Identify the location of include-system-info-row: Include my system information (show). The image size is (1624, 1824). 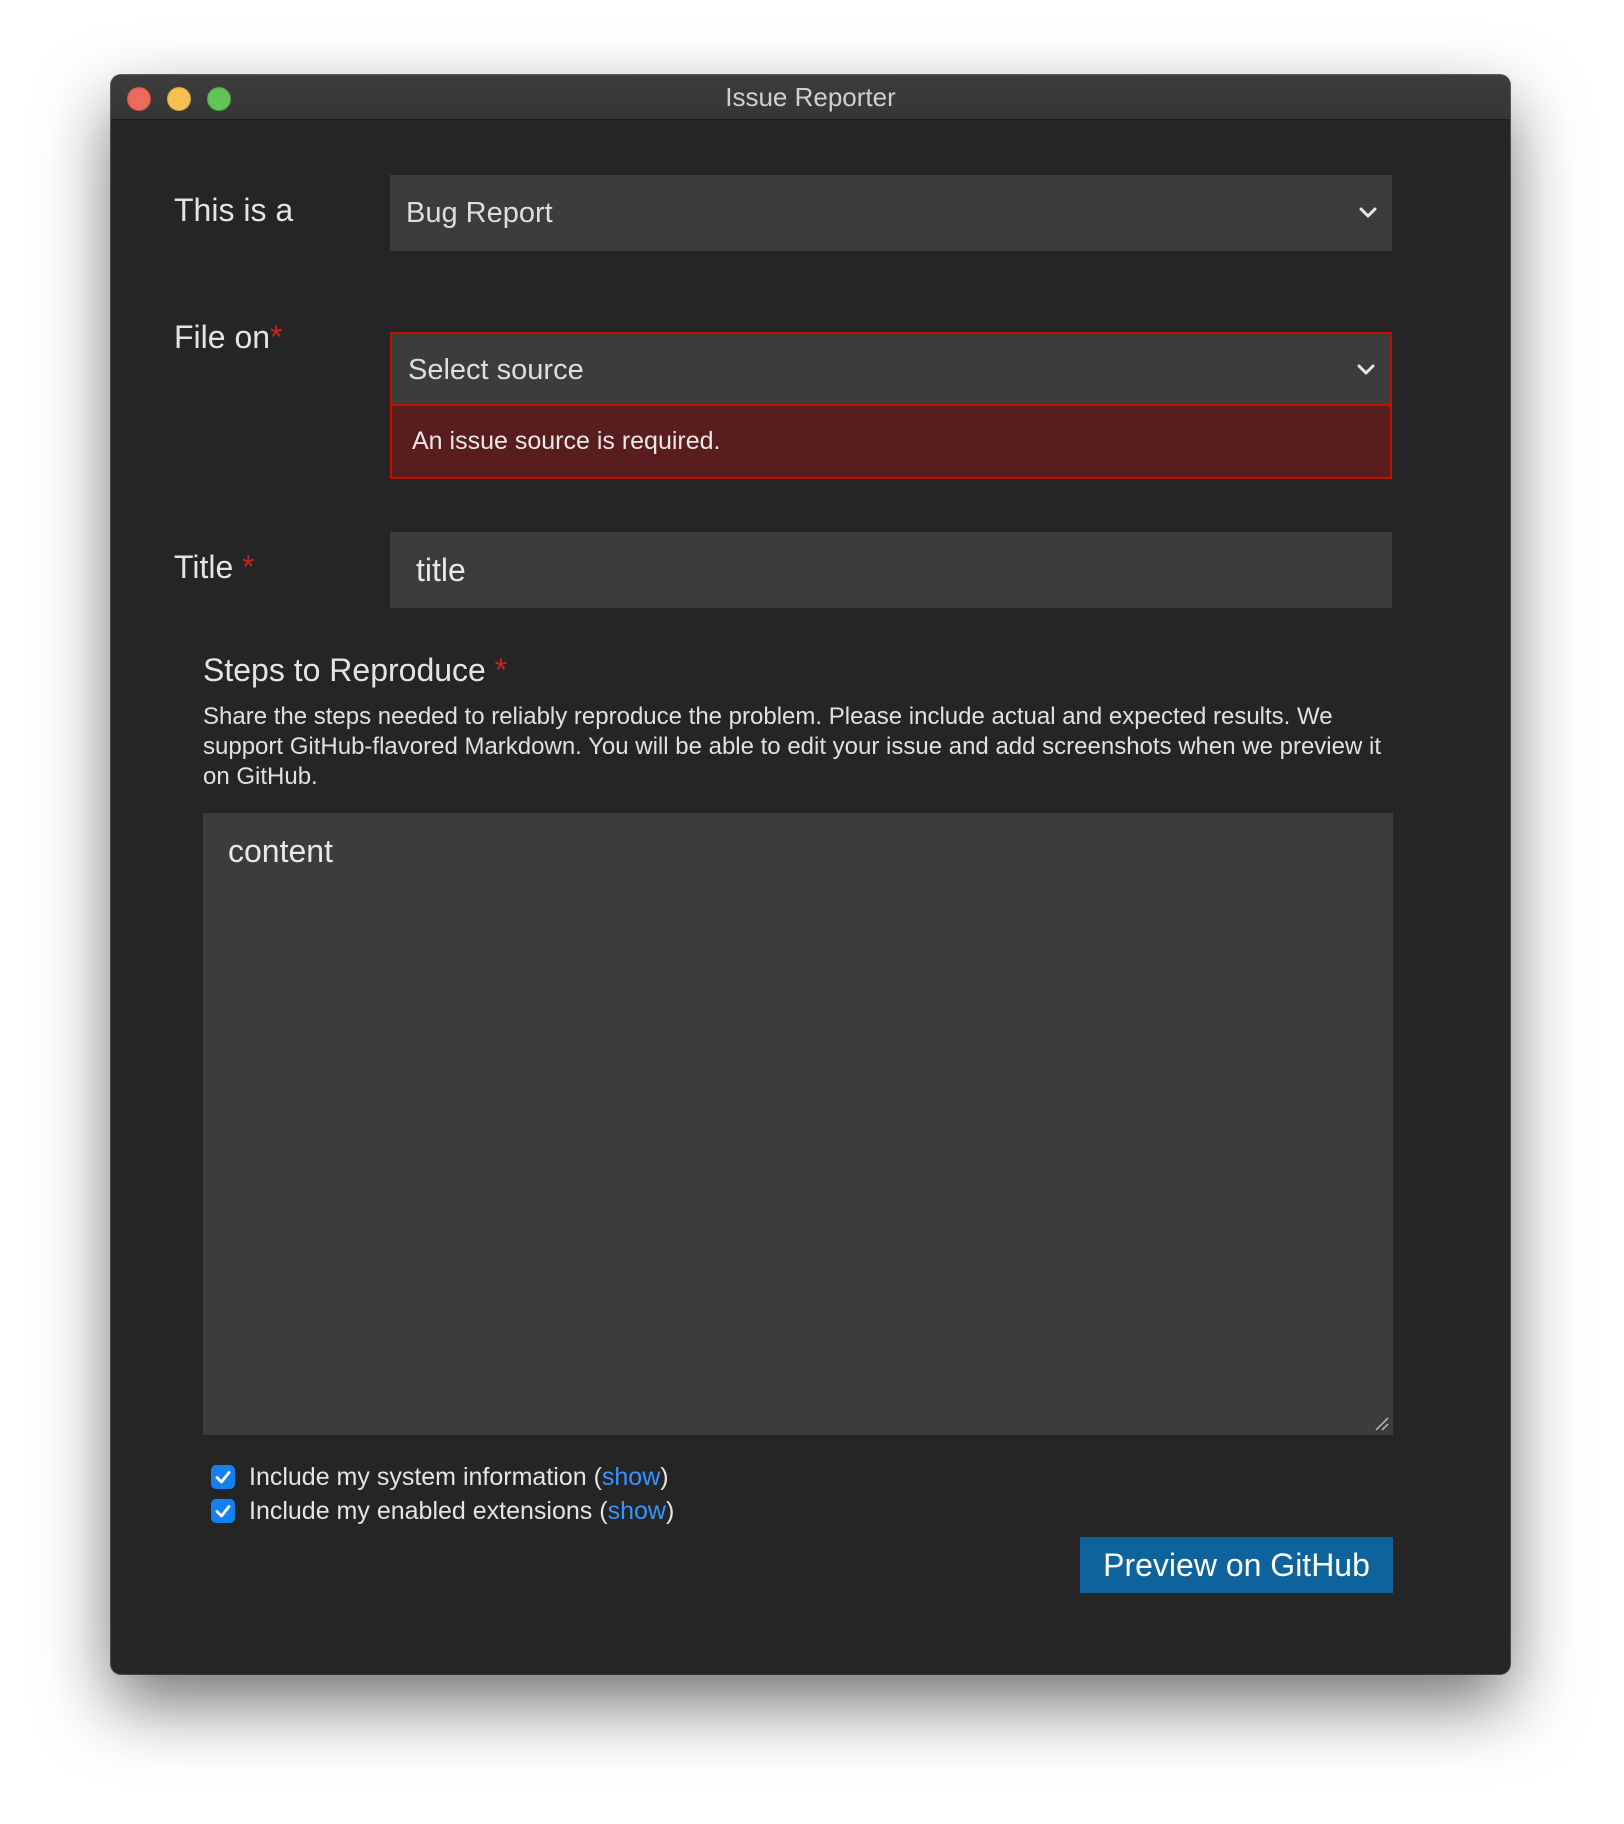
(440, 1477).